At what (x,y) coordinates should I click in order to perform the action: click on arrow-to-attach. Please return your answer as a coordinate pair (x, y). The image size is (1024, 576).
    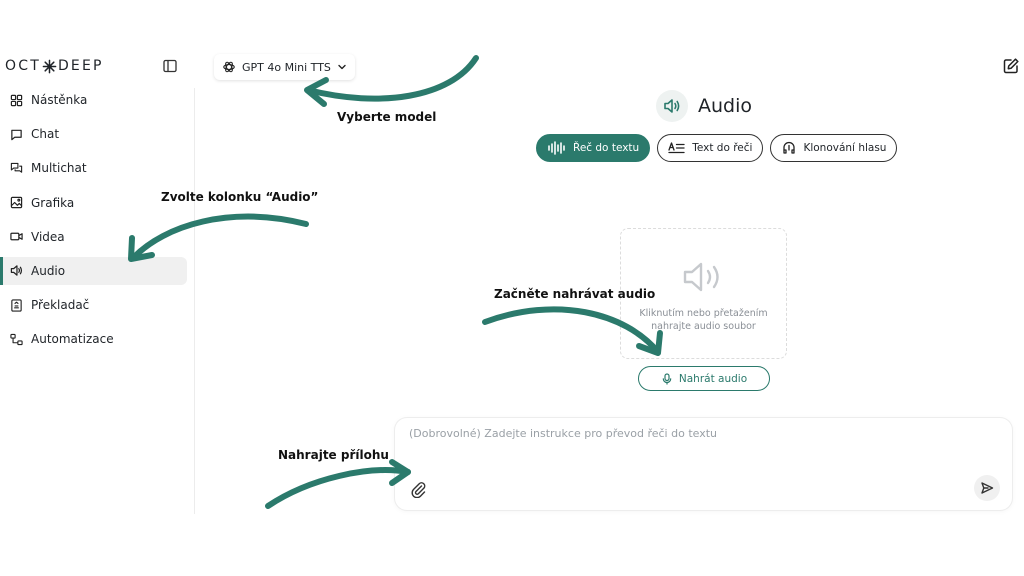
    Looking at the image, I should click on (338, 488).